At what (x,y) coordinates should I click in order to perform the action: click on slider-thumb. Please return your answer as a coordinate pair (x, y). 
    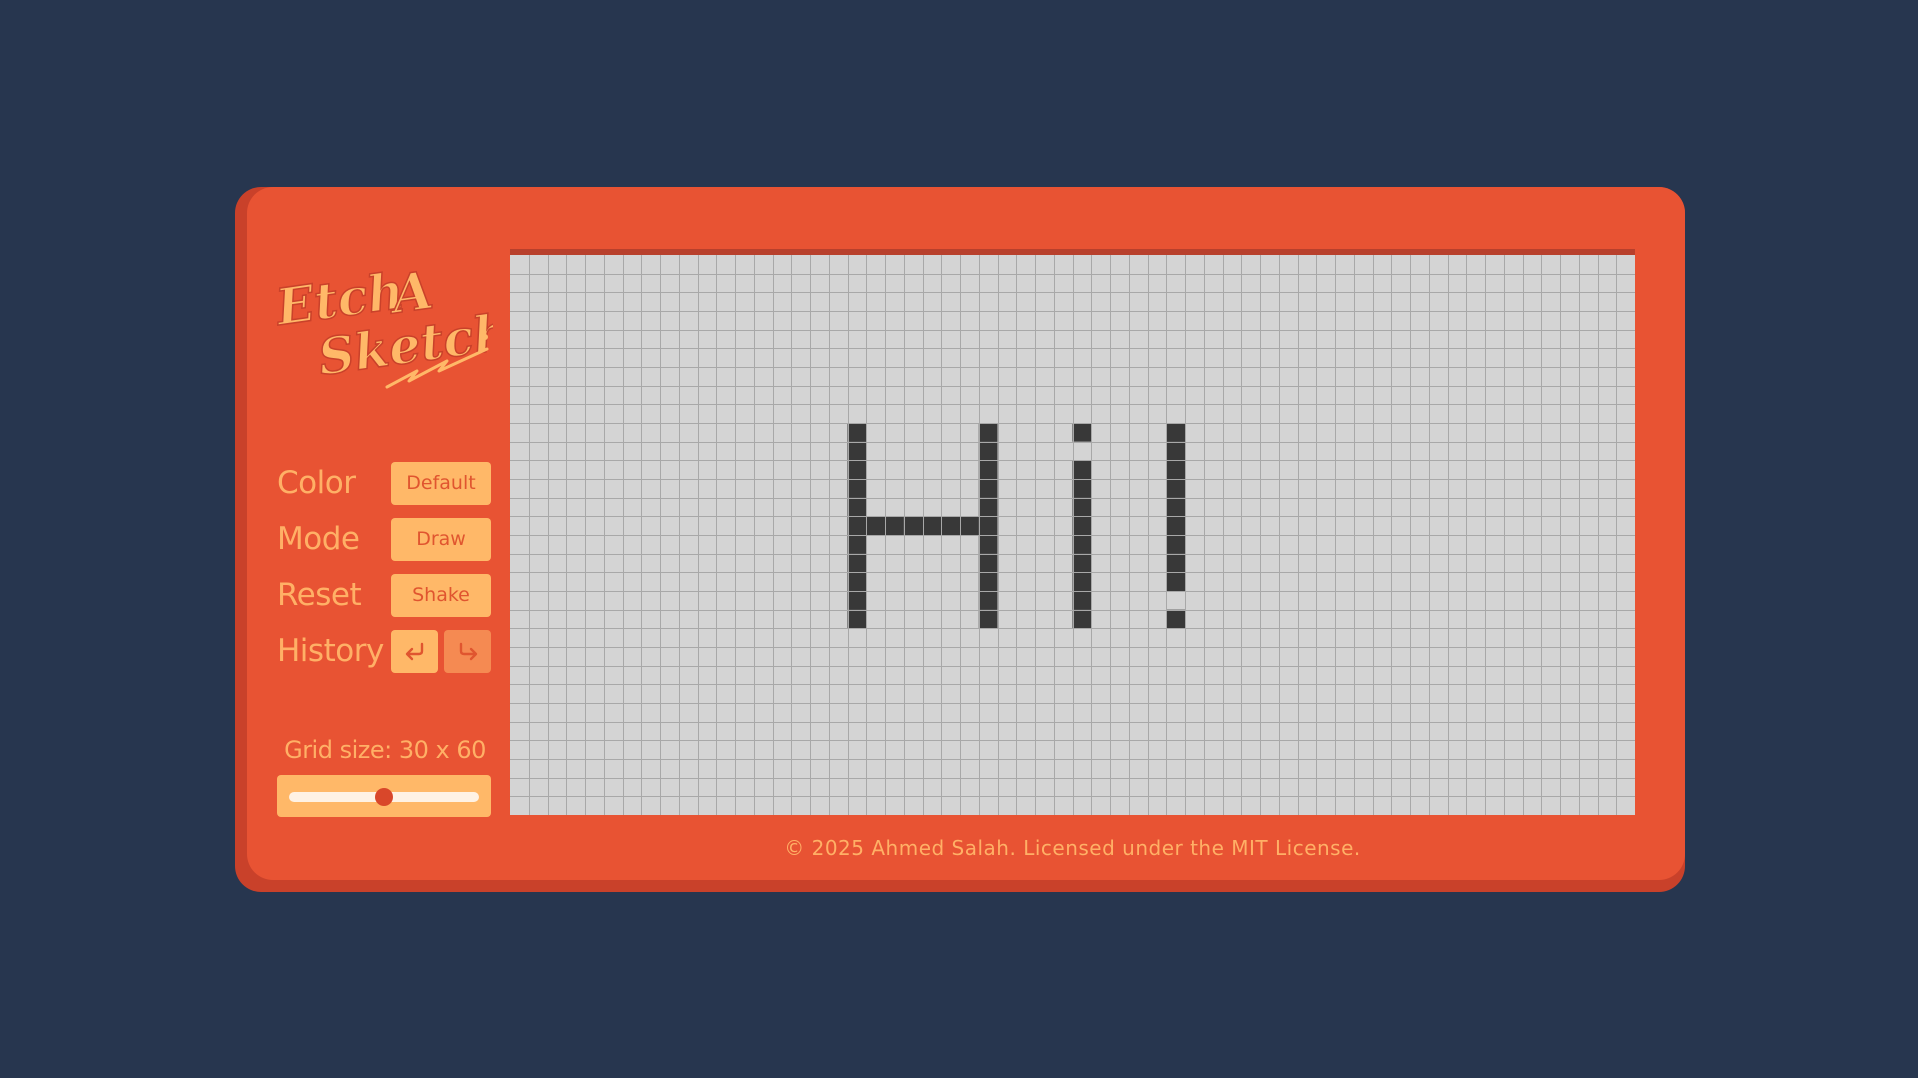
    Looking at the image, I should click on (384, 797).